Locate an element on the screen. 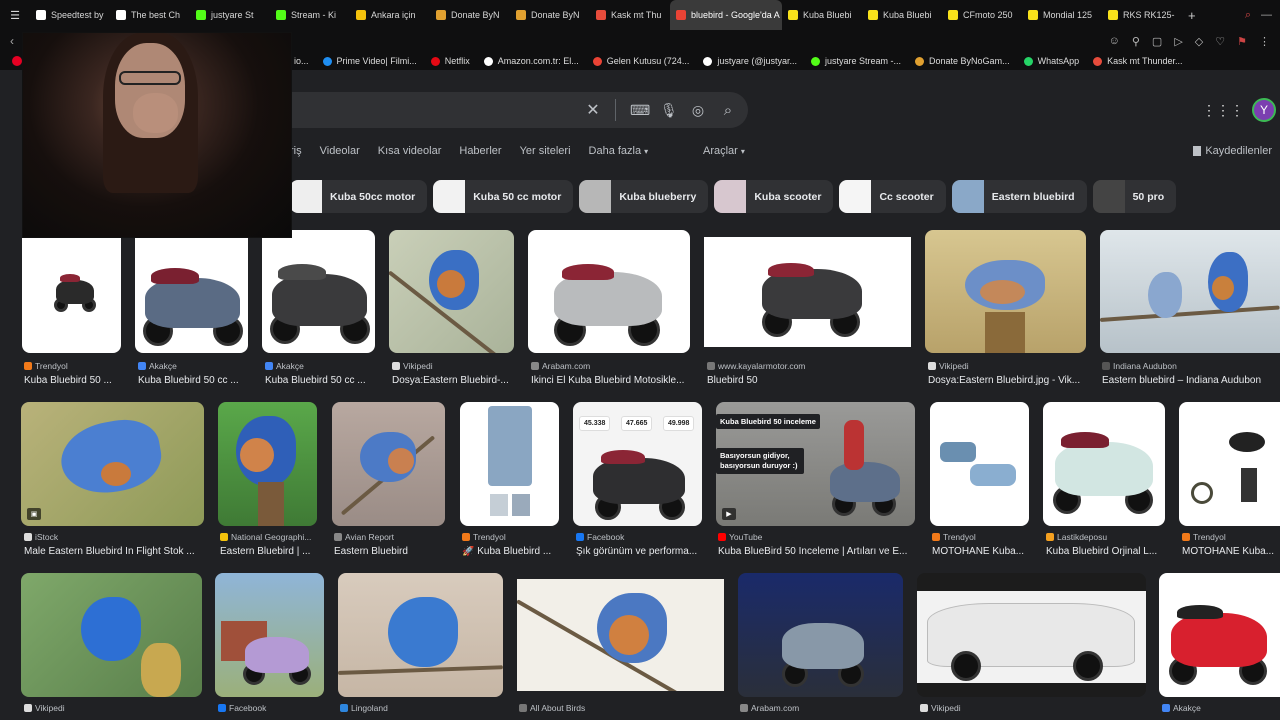 Image resolution: width=1280 pixels, height=720 pixels. browser-tab: Stream - Ki is located at coordinates (310, 15).